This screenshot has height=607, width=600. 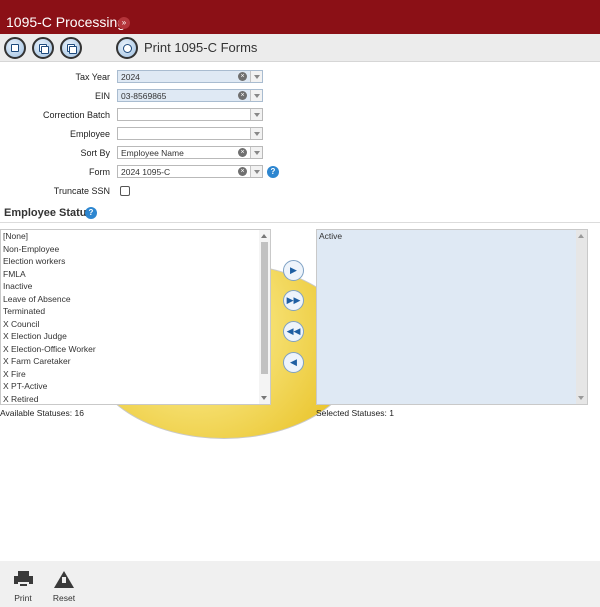 What do you see at coordinates (300, 584) in the screenshot?
I see `footer-bar: Print Reset` at bounding box center [300, 584].